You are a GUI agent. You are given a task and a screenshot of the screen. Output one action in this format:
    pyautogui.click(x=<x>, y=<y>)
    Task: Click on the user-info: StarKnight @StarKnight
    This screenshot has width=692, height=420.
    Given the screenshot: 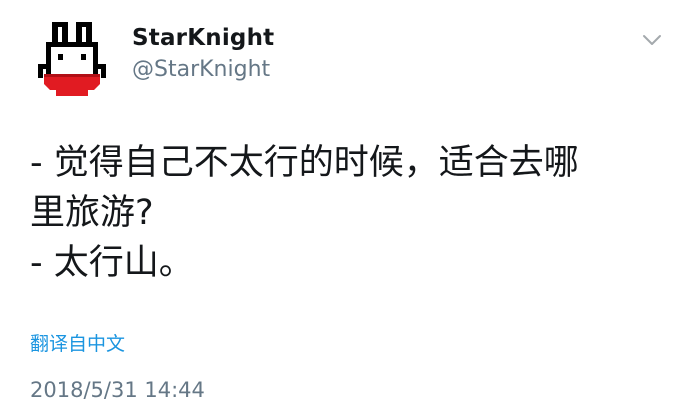 What is the action you would take?
    pyautogui.click(x=203, y=54)
    